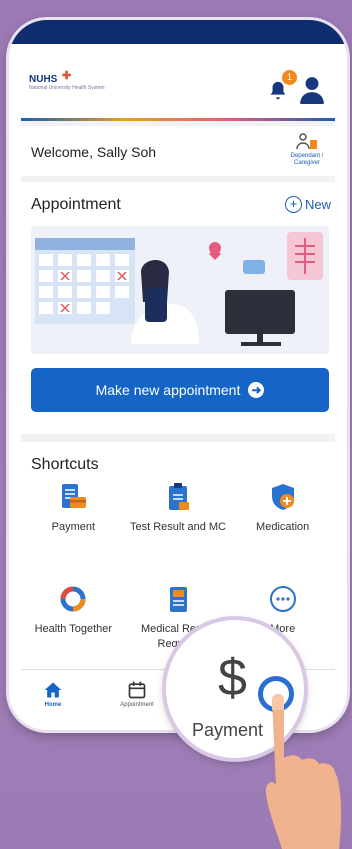 The image size is (352, 849). Describe the element at coordinates (317, 204) in the screenshot. I see `new-label: New` at that location.